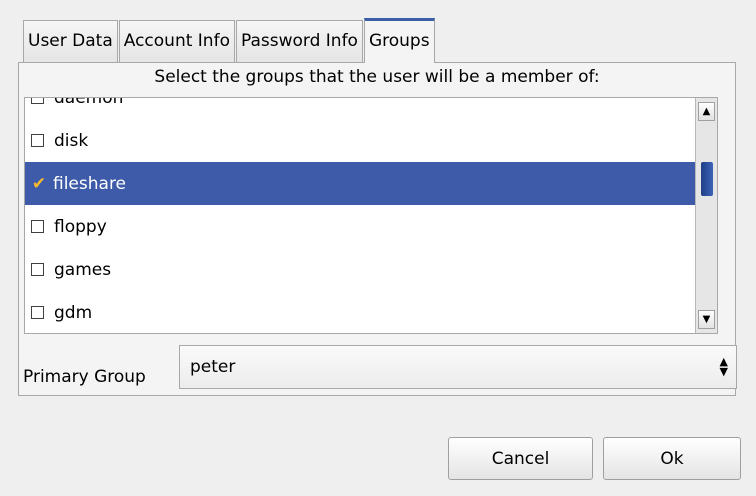 The height and width of the screenshot is (496, 756). What do you see at coordinates (371, 312) in the screenshot?
I see `list-item-gdm: gdm` at bounding box center [371, 312].